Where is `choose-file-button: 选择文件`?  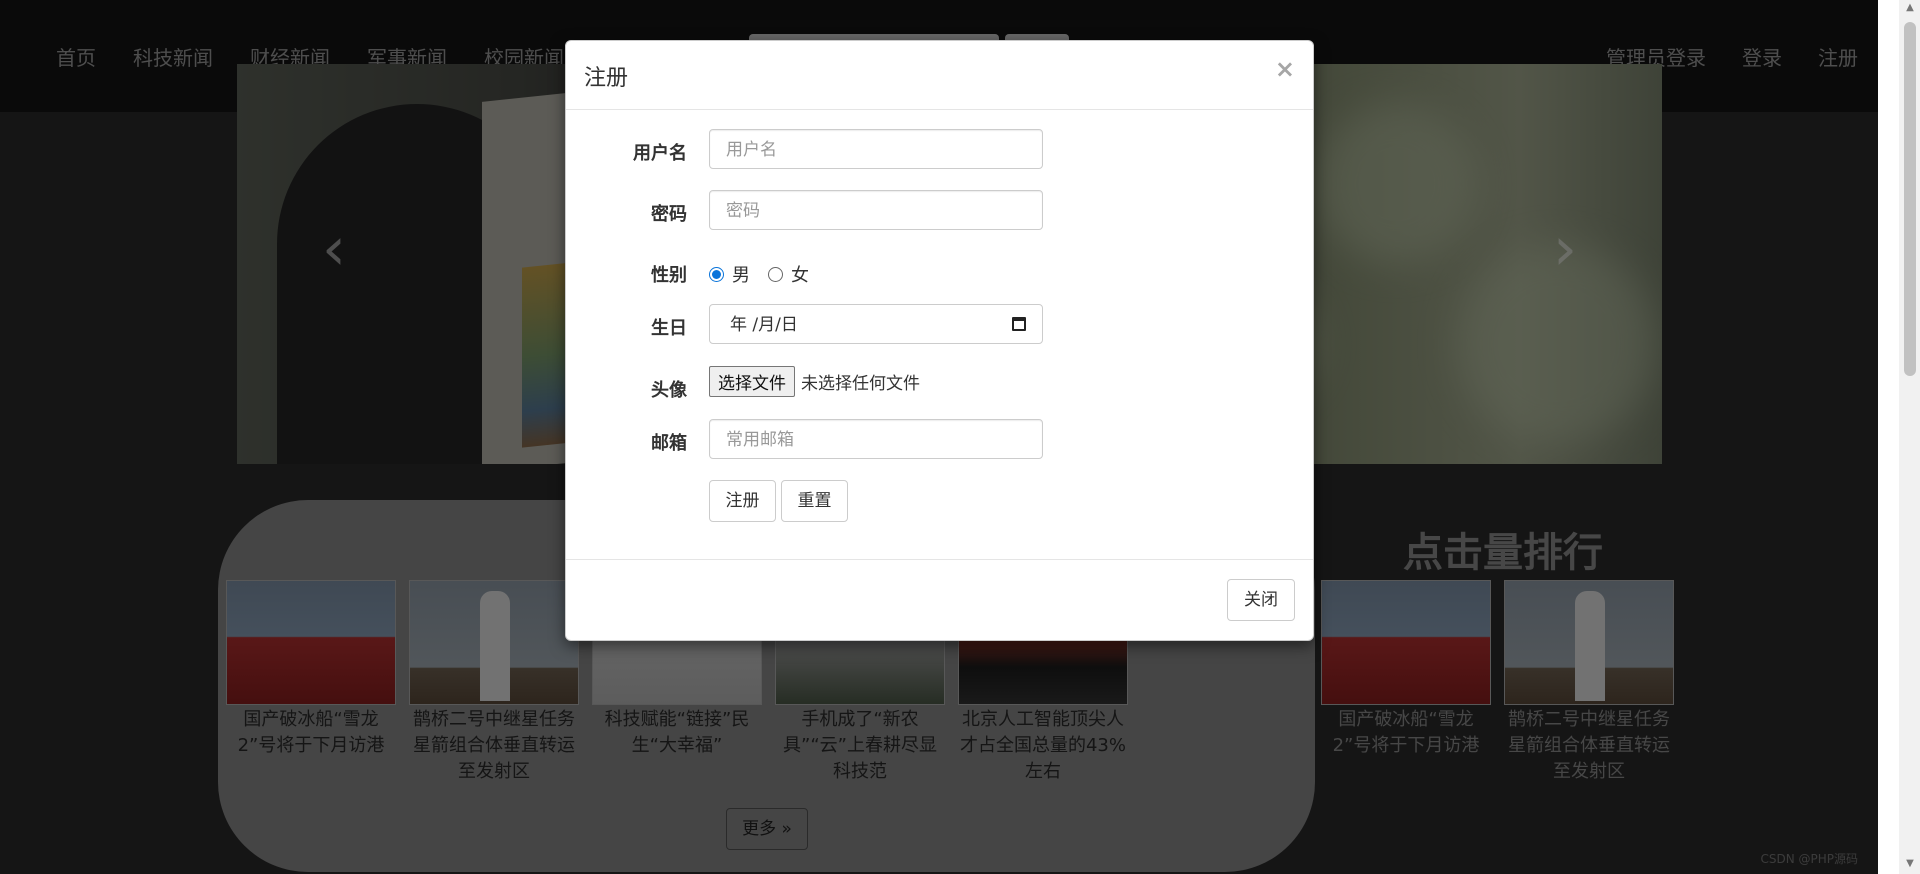
choose-file-button: 选择文件 is located at coordinates (752, 381).